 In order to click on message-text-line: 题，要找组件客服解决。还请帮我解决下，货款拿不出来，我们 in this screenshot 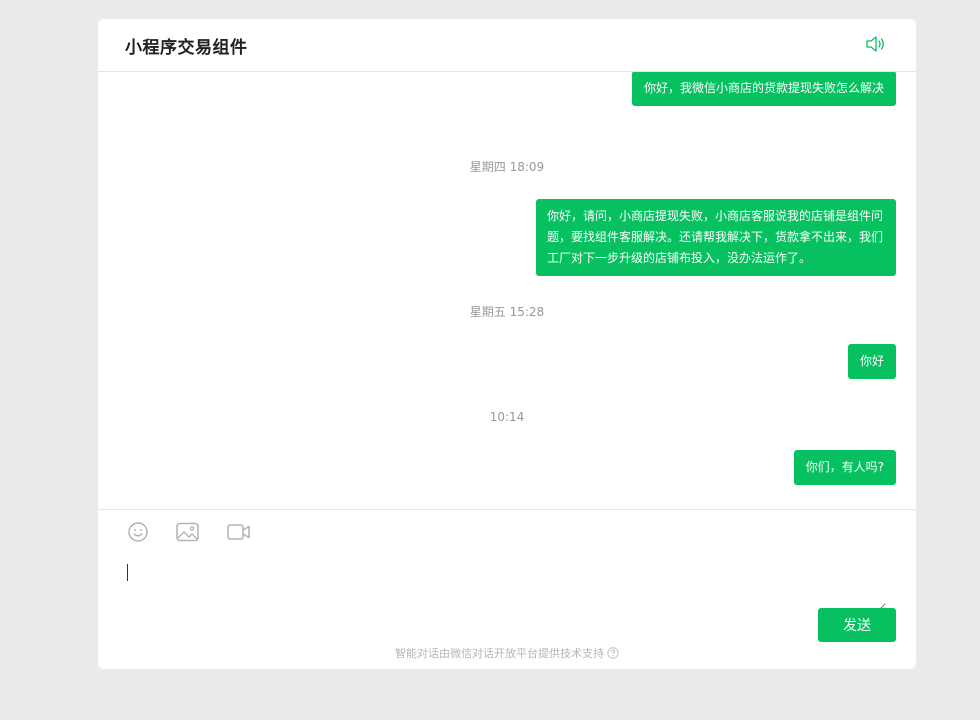, I will do `click(715, 237)`.